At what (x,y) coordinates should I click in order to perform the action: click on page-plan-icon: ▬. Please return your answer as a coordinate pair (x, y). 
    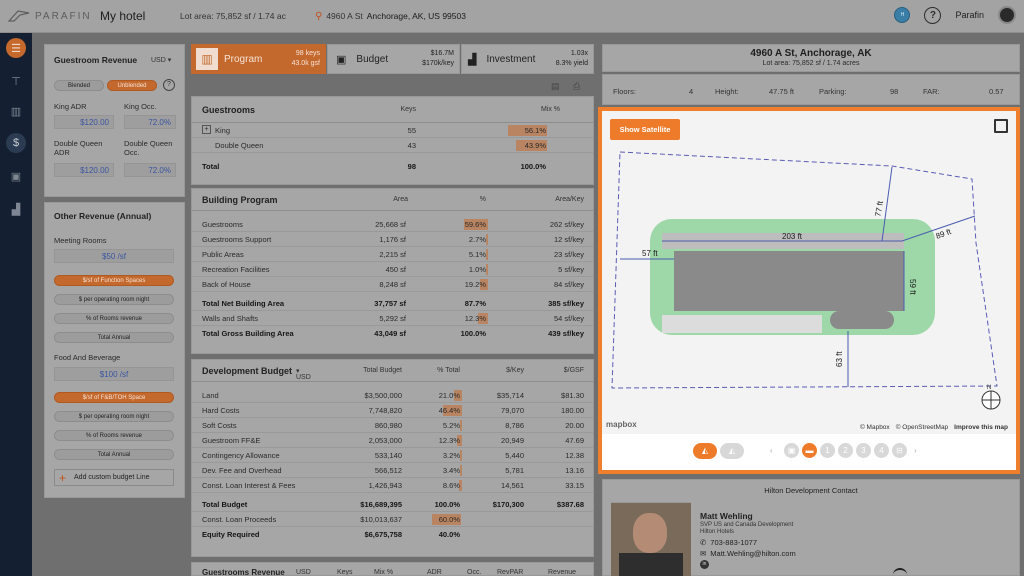
    Looking at the image, I should click on (809, 450).